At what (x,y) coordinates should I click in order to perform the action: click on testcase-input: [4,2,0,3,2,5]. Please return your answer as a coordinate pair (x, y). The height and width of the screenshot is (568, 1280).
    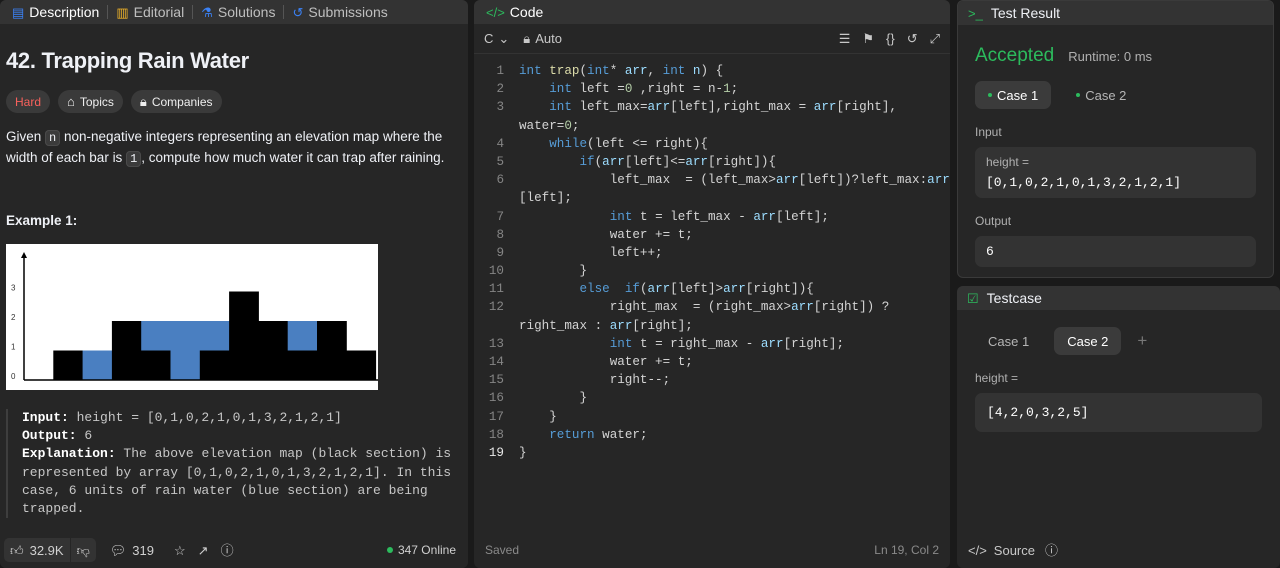
    Looking at the image, I should click on (1118, 412).